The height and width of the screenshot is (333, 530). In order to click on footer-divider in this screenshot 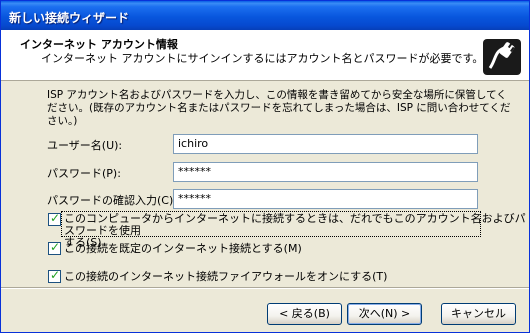, I will do `click(265, 288)`.